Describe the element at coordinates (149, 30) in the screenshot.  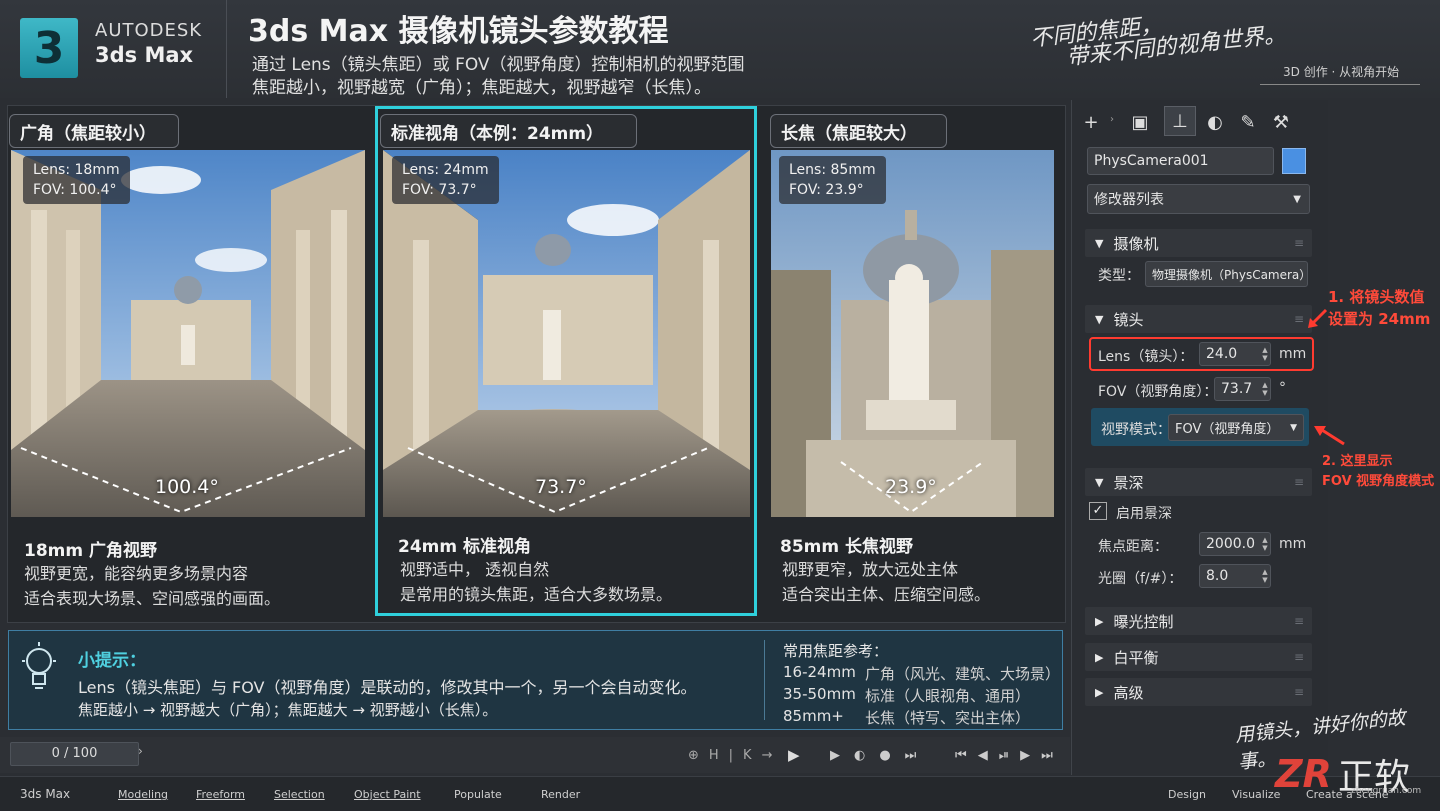
I see `brand-autodesk: AUTODESK` at that location.